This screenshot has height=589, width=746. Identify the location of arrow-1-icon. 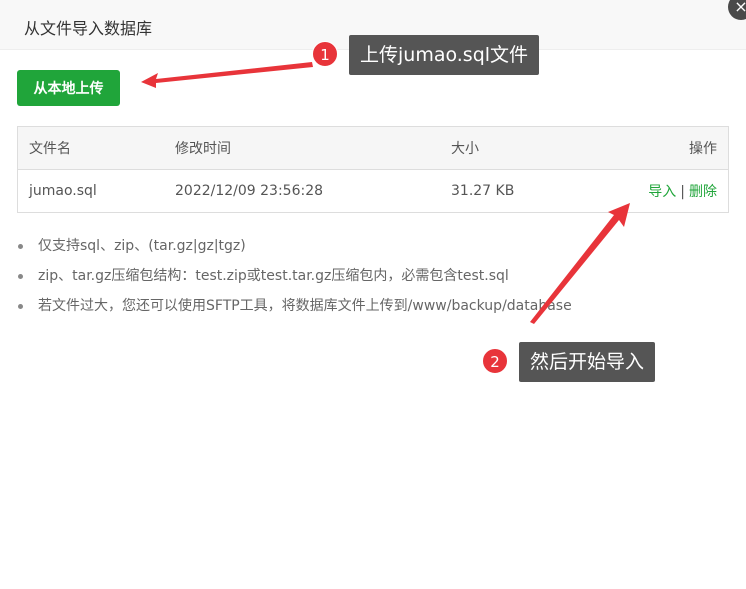
(227, 75).